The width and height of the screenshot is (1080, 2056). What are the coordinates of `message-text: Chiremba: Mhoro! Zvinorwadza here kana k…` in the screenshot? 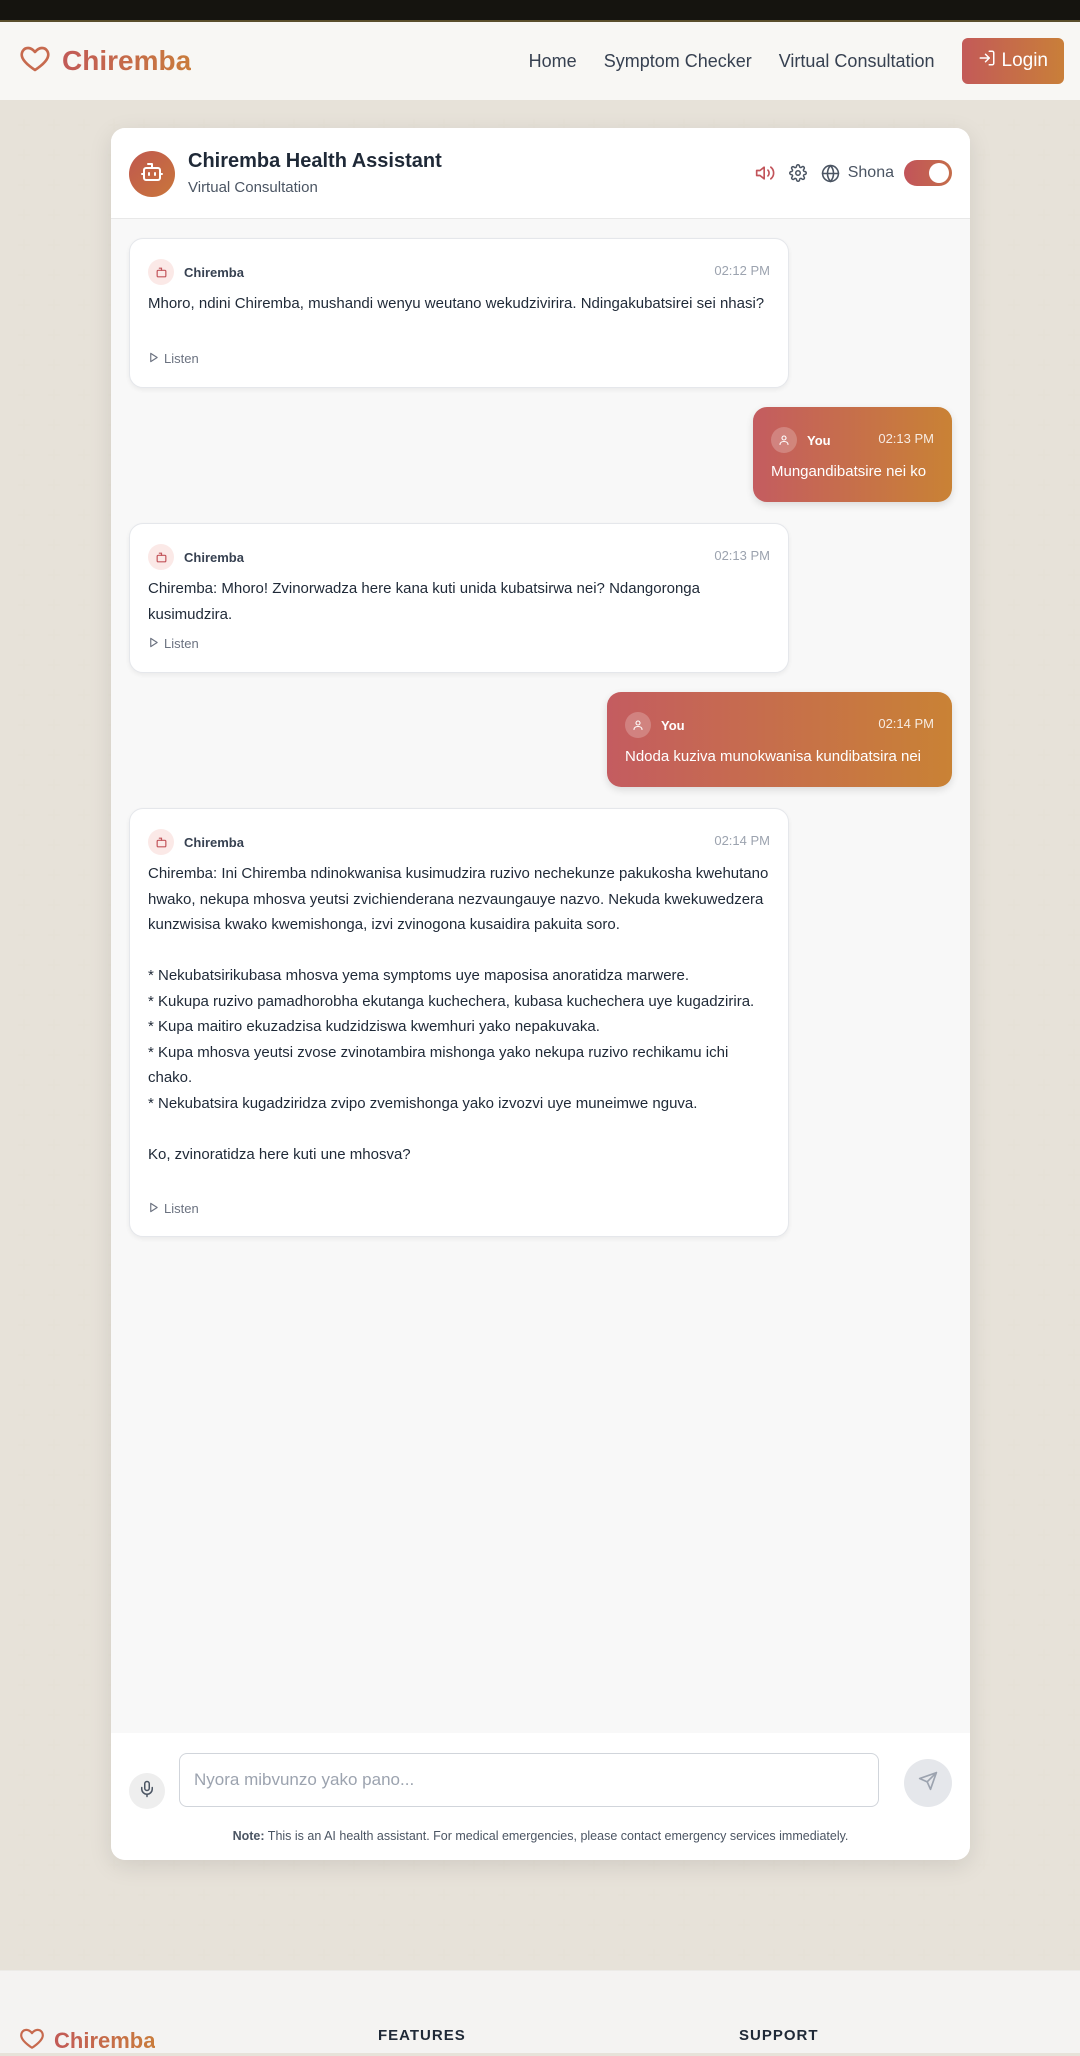 It's located at (426, 601).